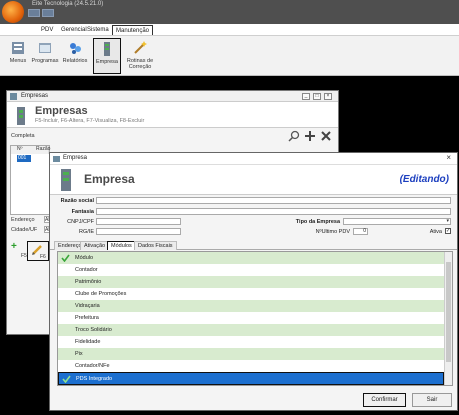 The width and height of the screenshot is (459, 415). I want to click on f6-key-label: F6, so click(43, 257).